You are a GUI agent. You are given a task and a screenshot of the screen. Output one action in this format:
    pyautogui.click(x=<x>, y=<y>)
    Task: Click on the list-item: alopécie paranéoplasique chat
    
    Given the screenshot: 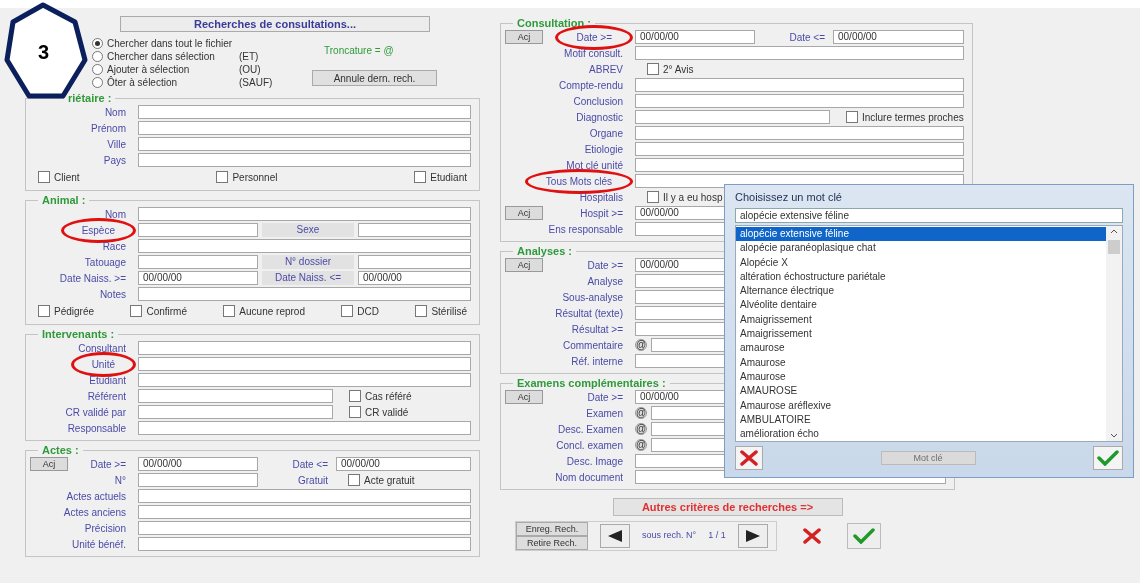 What is the action you would take?
    pyautogui.click(x=921, y=248)
    